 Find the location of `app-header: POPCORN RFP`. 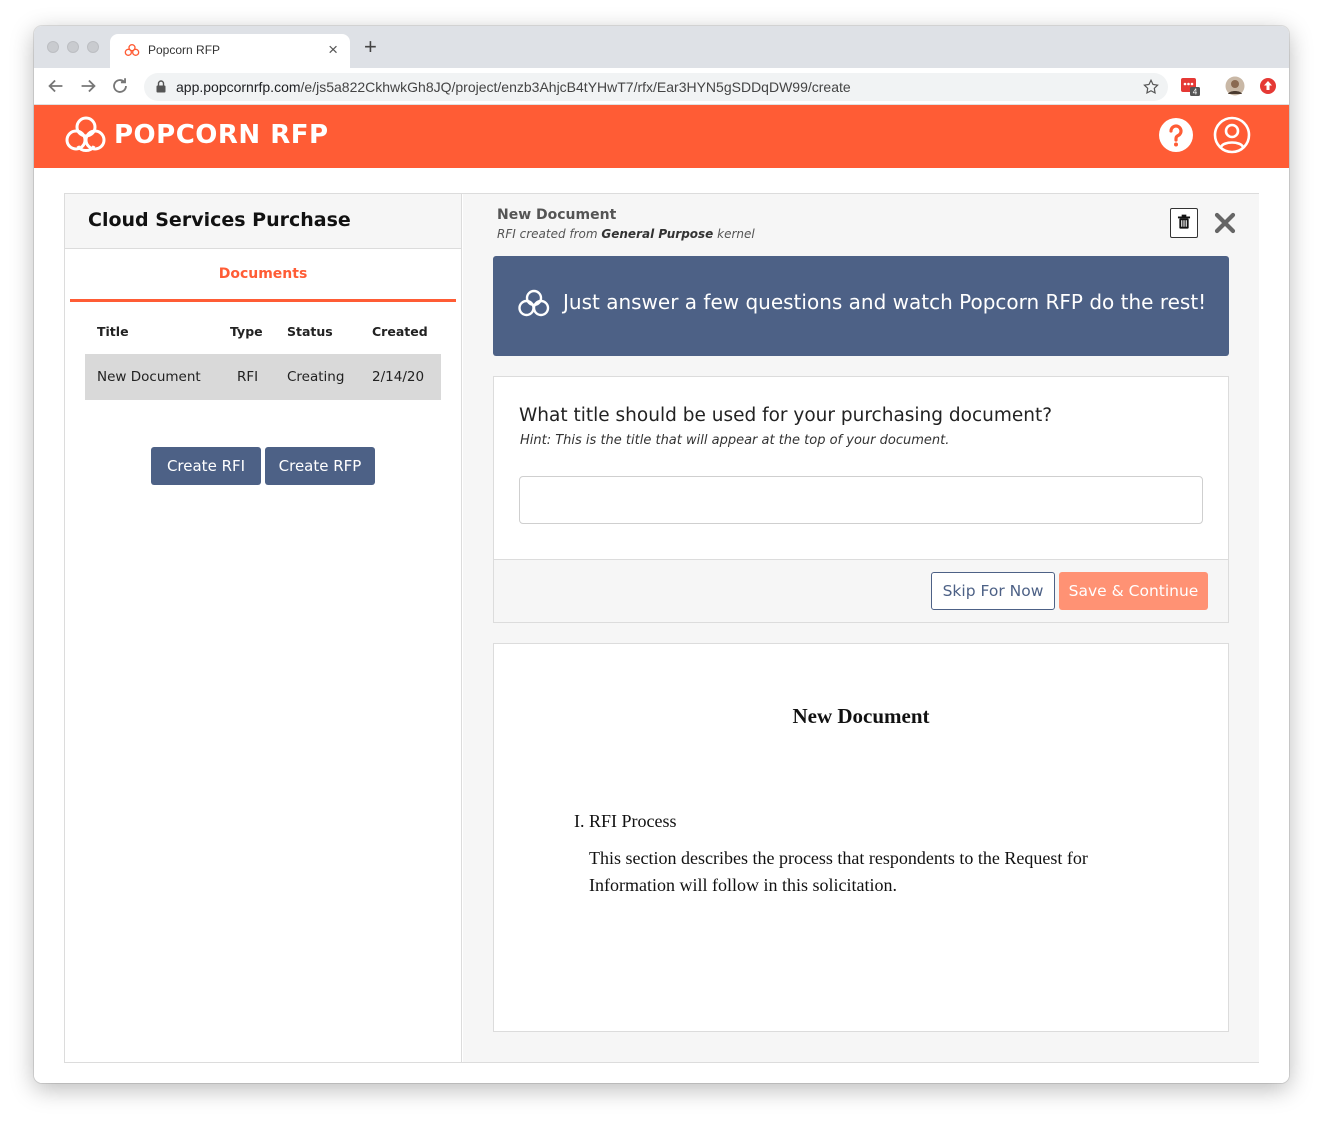

app-header: POPCORN RFP is located at coordinates (661, 136).